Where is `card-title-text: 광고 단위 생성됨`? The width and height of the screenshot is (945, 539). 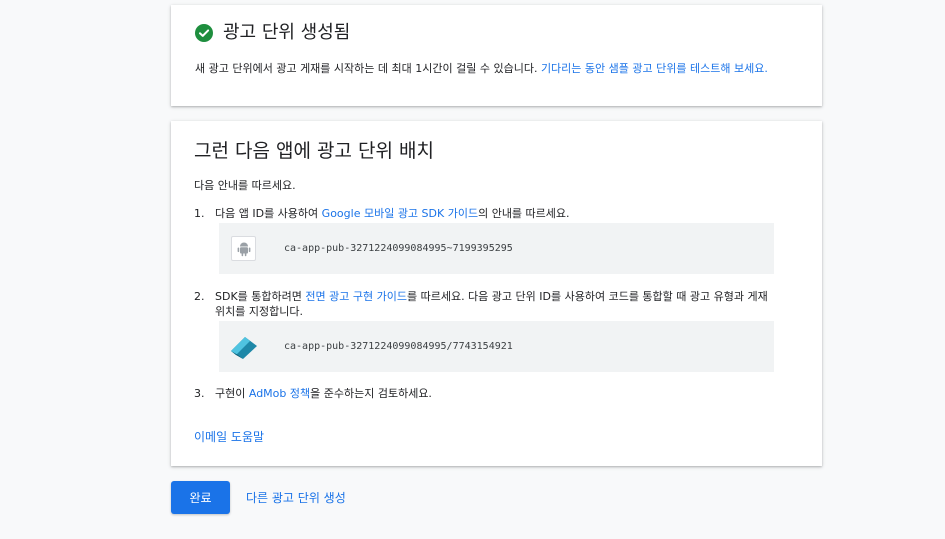
card-title-text: 광고 단위 생성됨 is located at coordinates (287, 32).